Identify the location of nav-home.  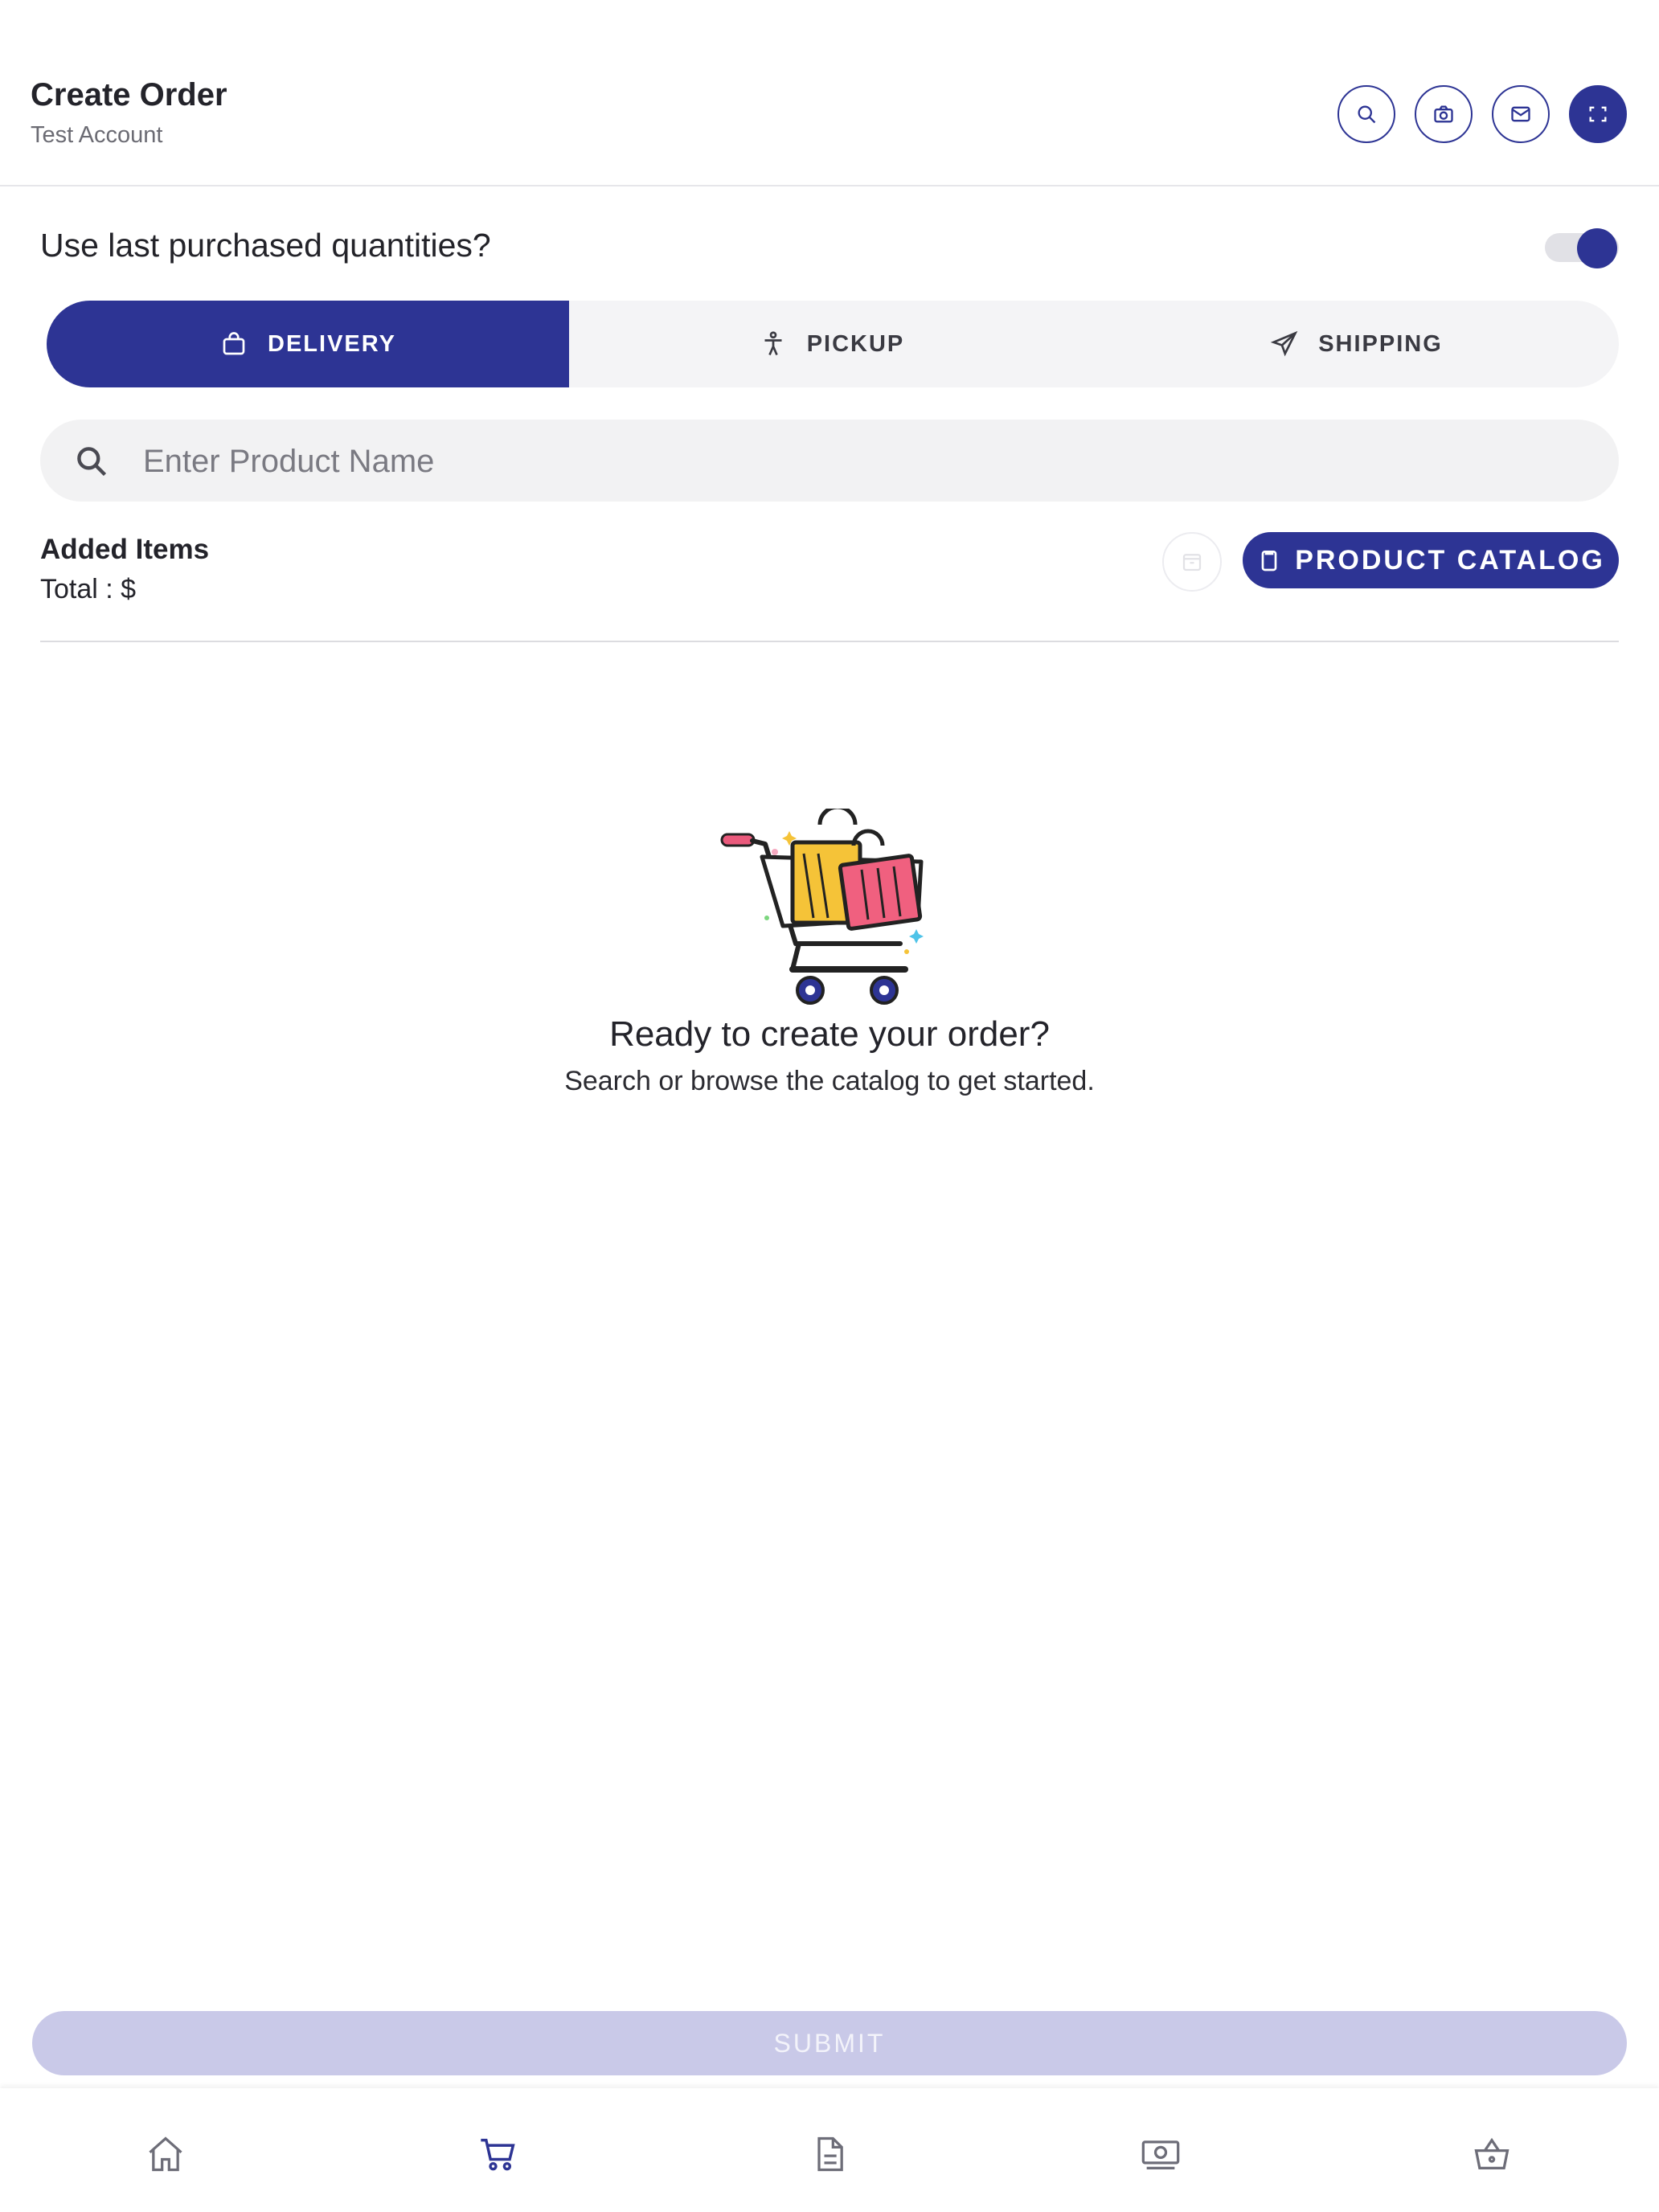
(165, 2154).